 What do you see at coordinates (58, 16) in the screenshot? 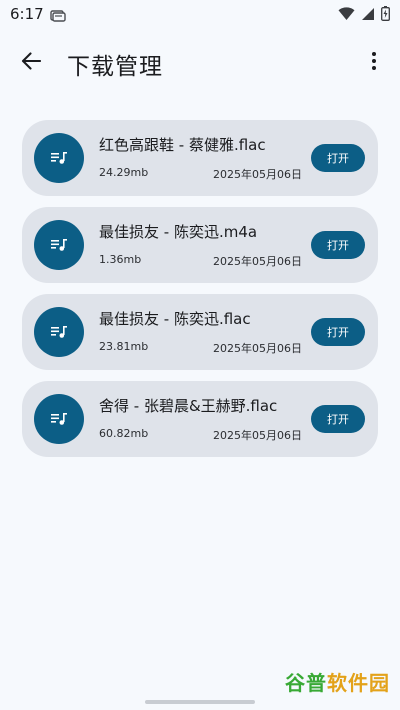
I see `notification-card-icon` at bounding box center [58, 16].